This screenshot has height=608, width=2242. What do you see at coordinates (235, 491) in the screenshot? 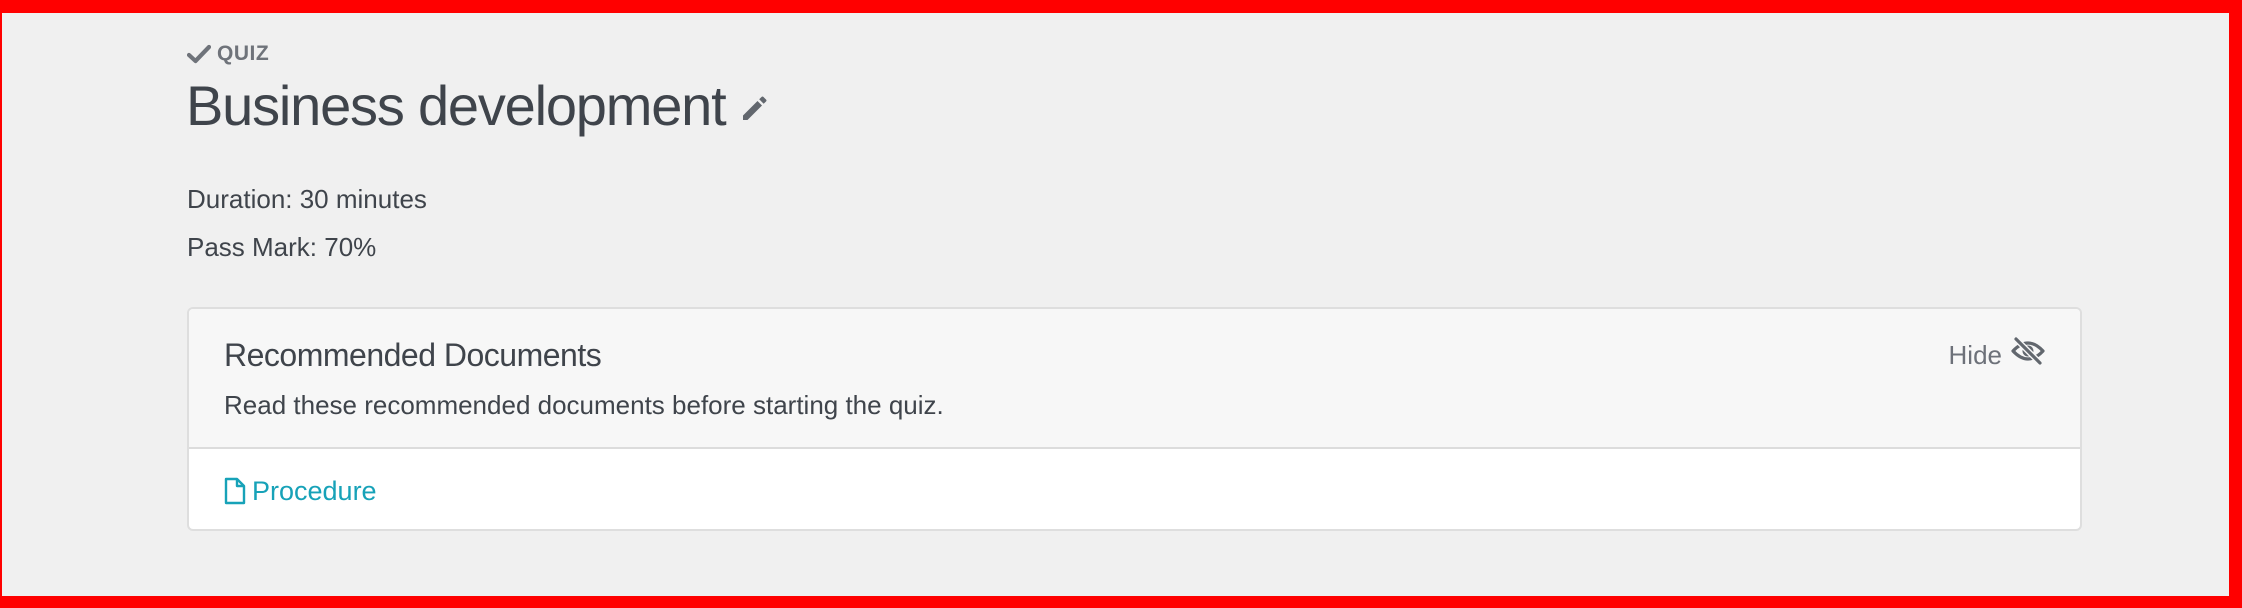
I see `file-icon` at bounding box center [235, 491].